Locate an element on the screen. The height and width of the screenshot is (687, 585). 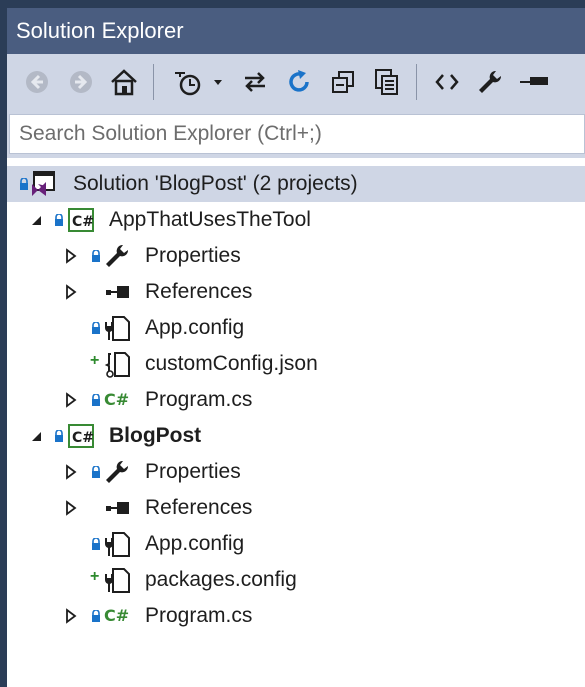
window-border-top is located at coordinates (292, 4).